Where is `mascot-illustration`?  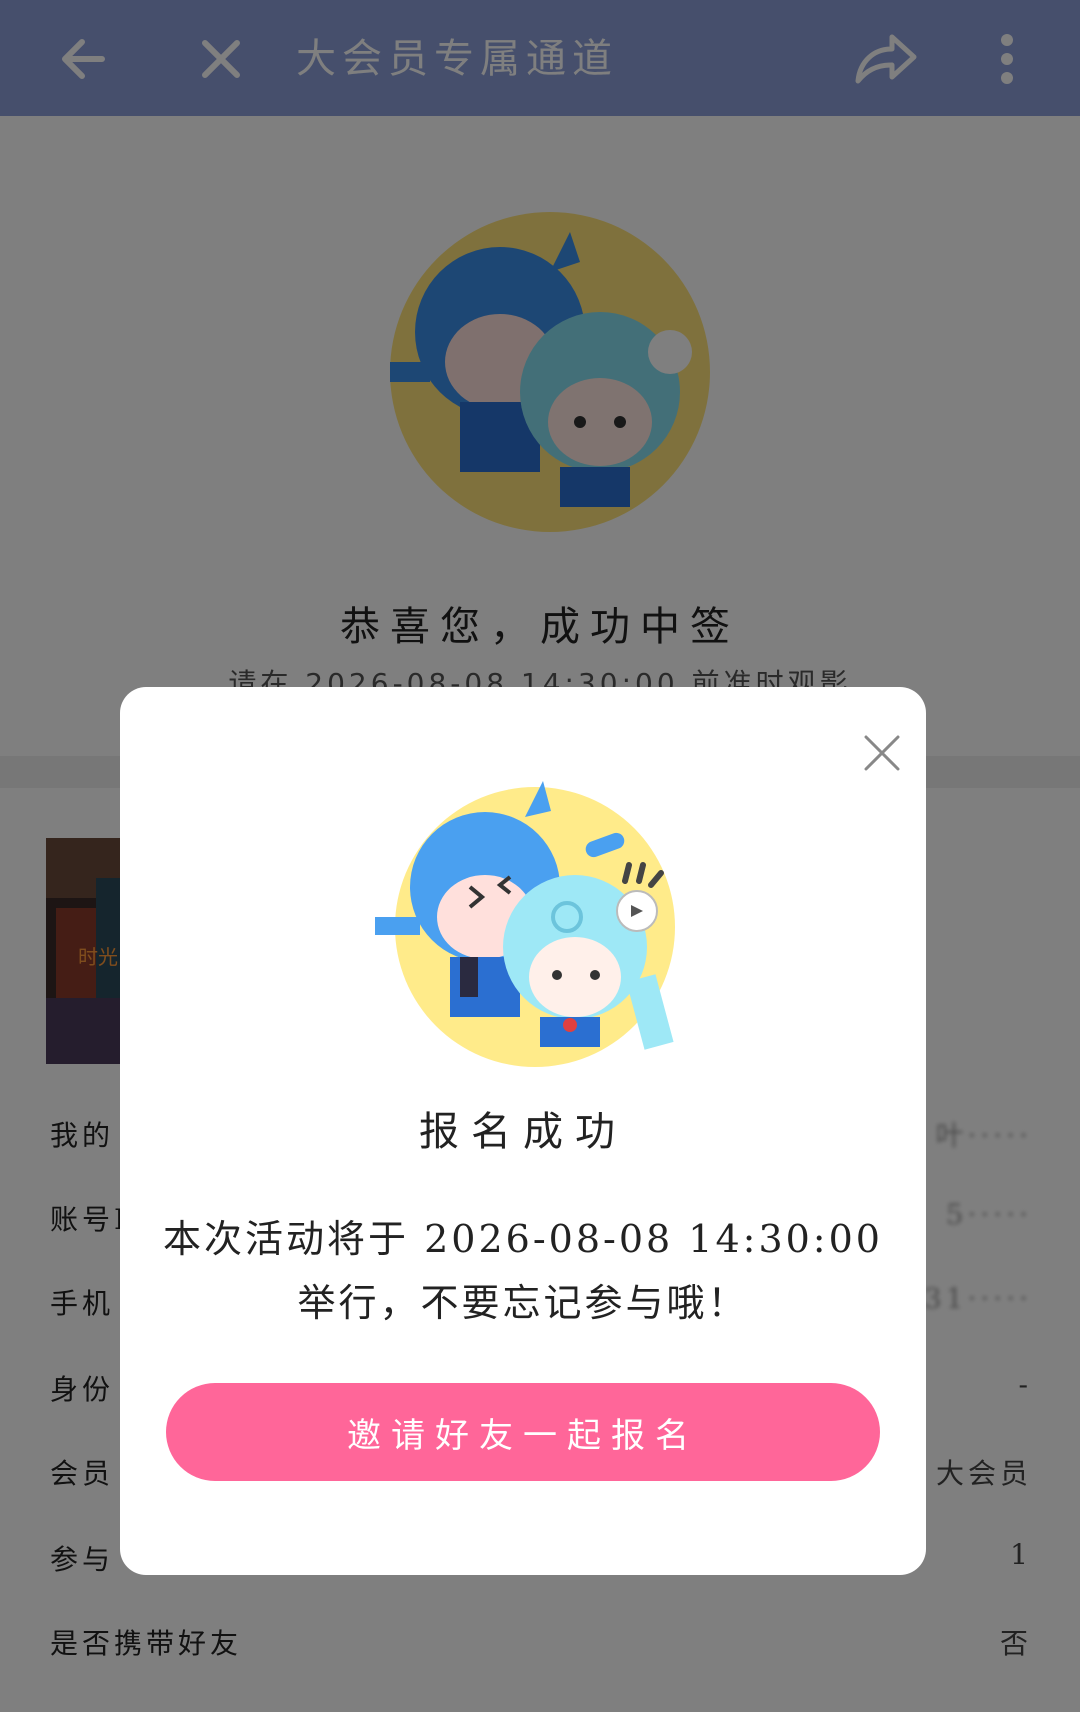
mascot-illustration is located at coordinates (520, 927).